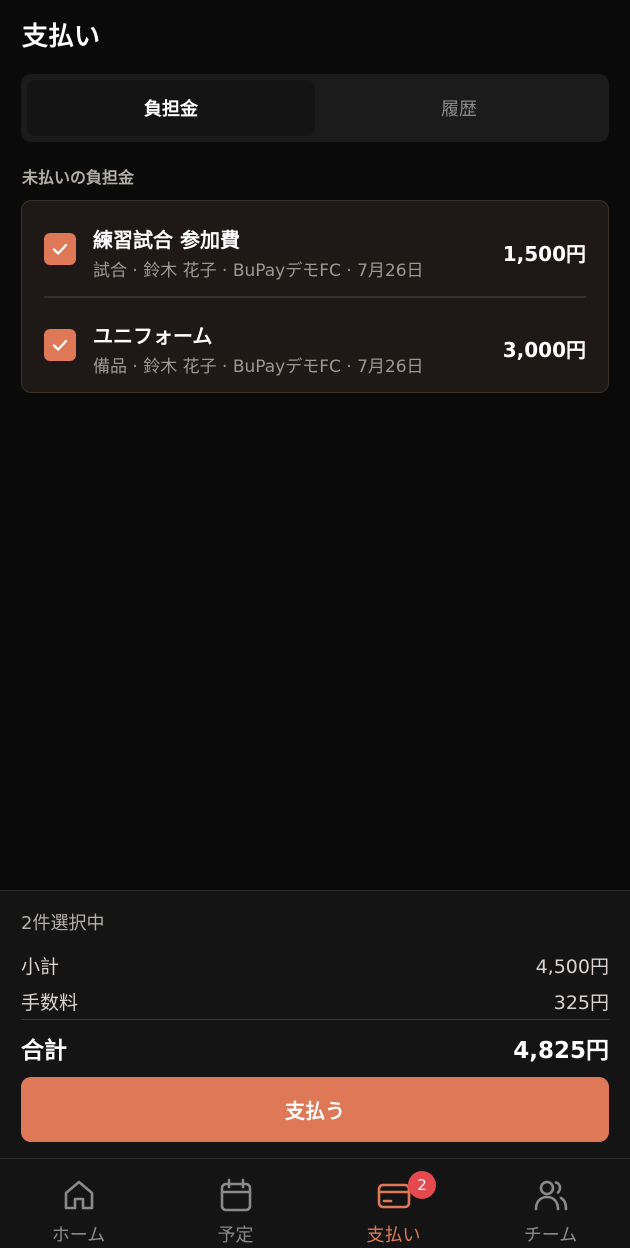  I want to click on divider, so click(315, 1019).